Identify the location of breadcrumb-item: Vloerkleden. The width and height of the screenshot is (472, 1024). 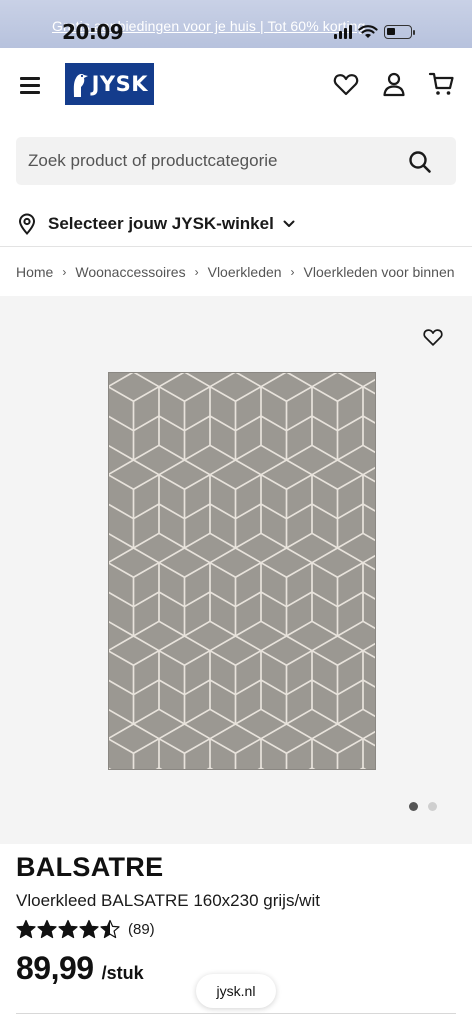
(245, 272).